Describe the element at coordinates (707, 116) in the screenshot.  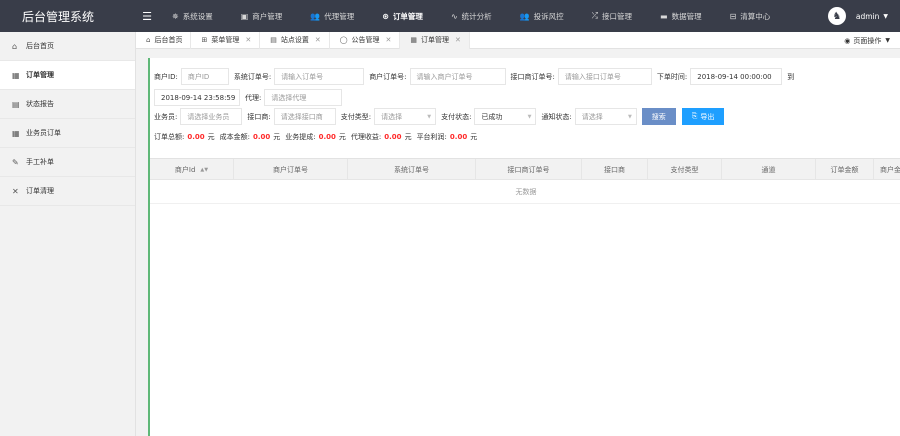
I see `export-label: 导出` at that location.